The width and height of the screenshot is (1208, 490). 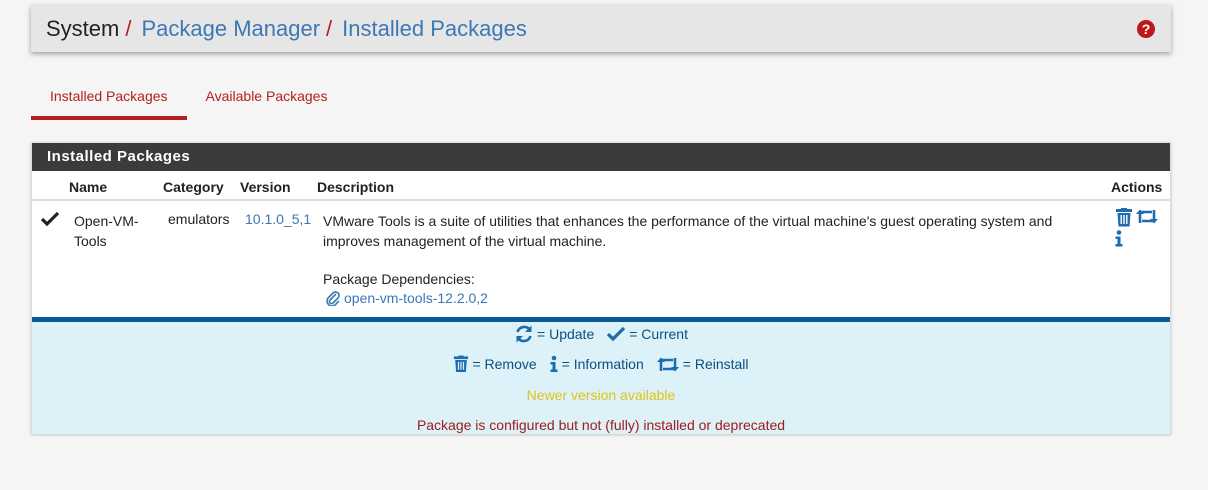 What do you see at coordinates (601, 395) in the screenshot?
I see `legend-newer-version: Newer version available` at bounding box center [601, 395].